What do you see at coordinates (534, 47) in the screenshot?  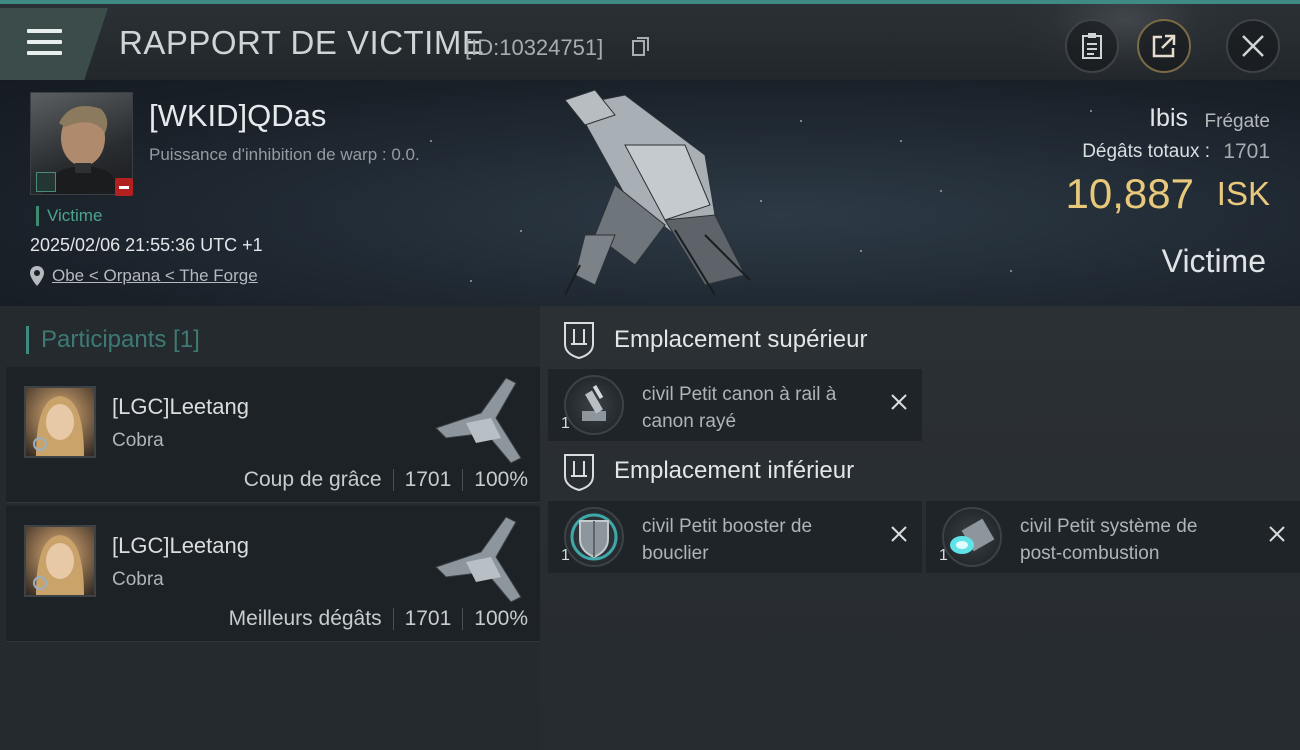 I see `report-id: [ID:10324751]` at bounding box center [534, 47].